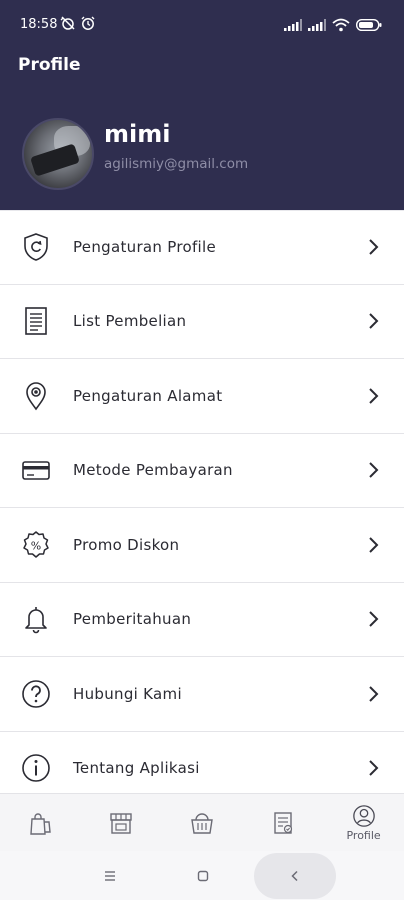 This screenshot has height=900, width=404. What do you see at coordinates (202, 694) in the screenshot?
I see `menu-item-hubungi-kami: Hubungi Kami` at bounding box center [202, 694].